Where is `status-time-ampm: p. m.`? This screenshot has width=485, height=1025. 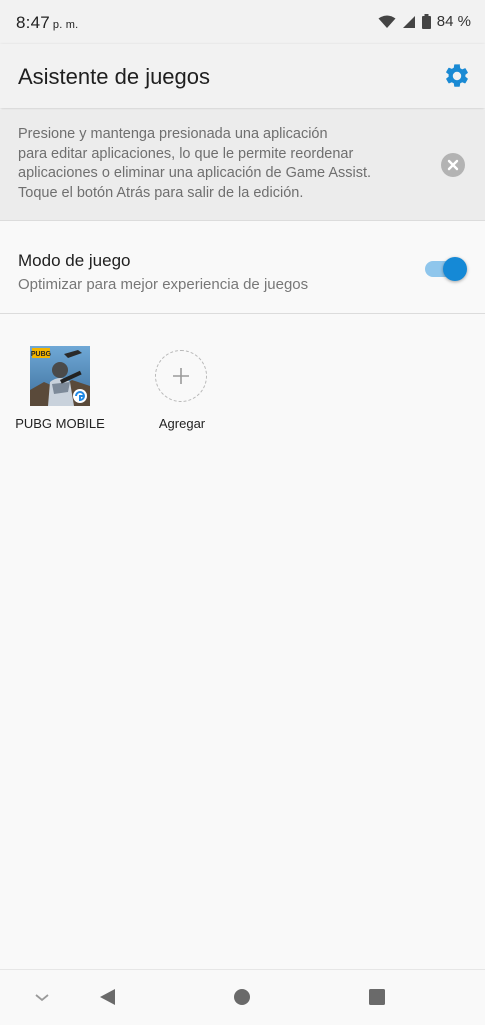
status-time-ampm: p. m. is located at coordinates (65, 25).